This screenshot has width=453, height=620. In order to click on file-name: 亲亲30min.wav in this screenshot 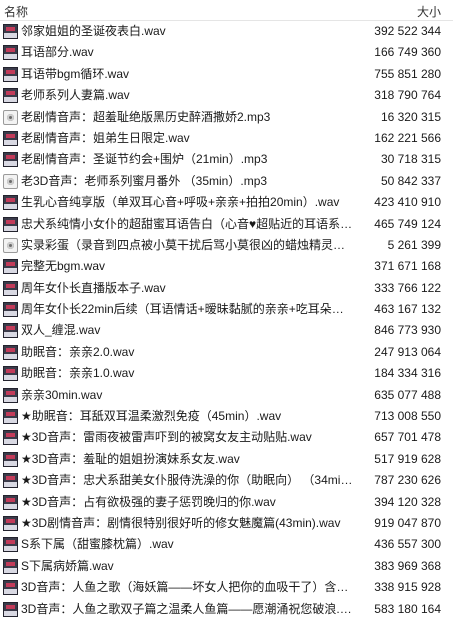, I will do `click(62, 394)`.